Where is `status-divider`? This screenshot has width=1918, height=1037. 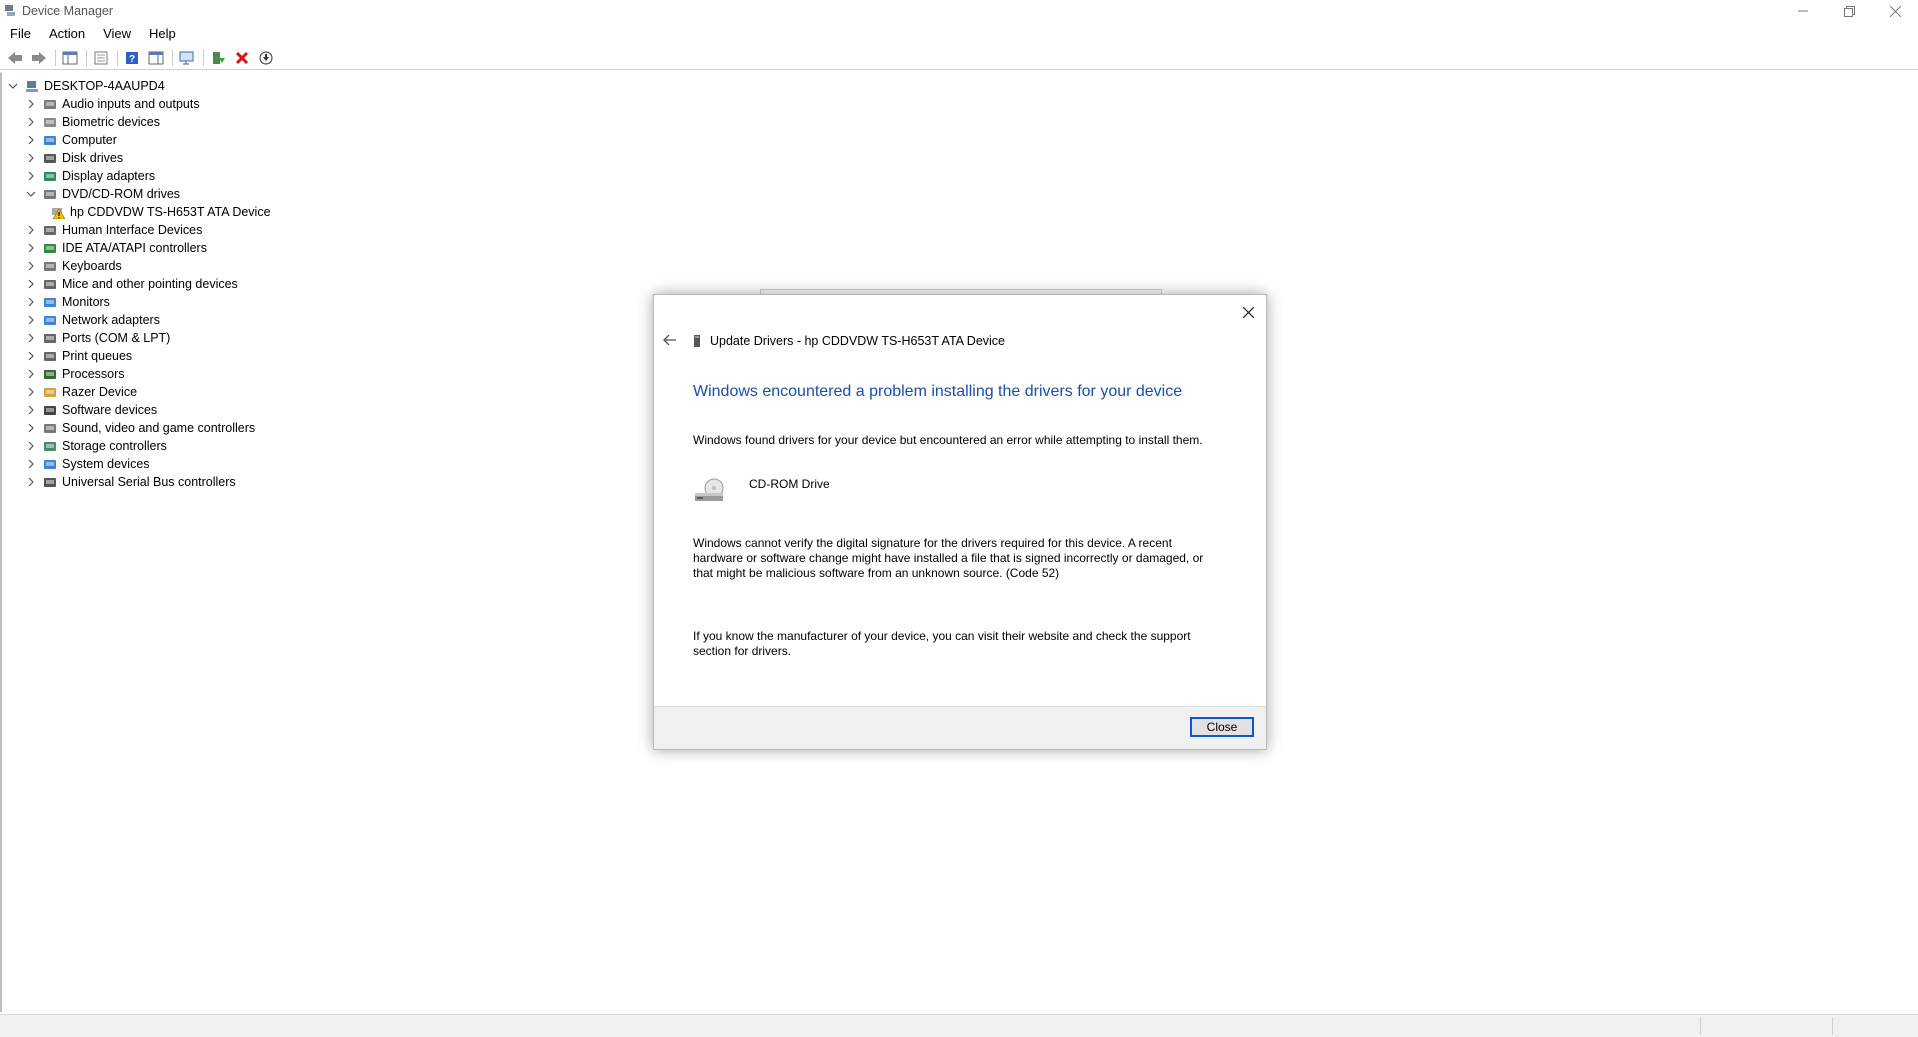
status-divider is located at coordinates (1700, 1026).